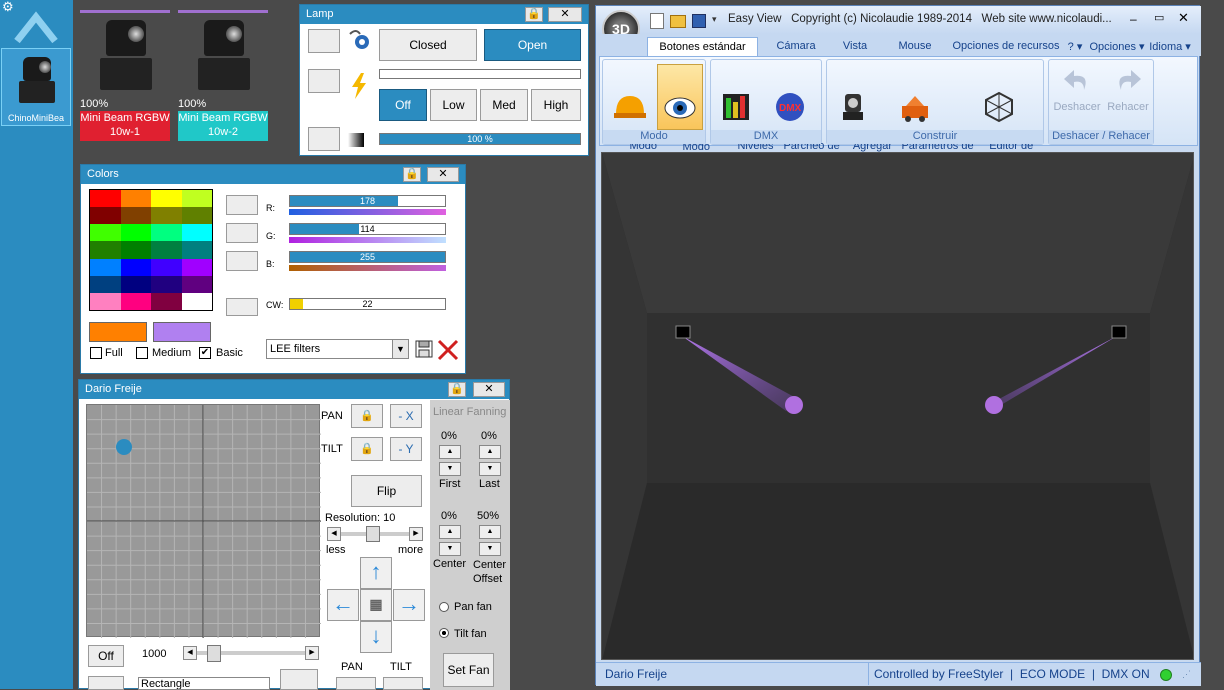  Describe the element at coordinates (324, 41) in the screenshot. I see `shutter-color-square` at that location.